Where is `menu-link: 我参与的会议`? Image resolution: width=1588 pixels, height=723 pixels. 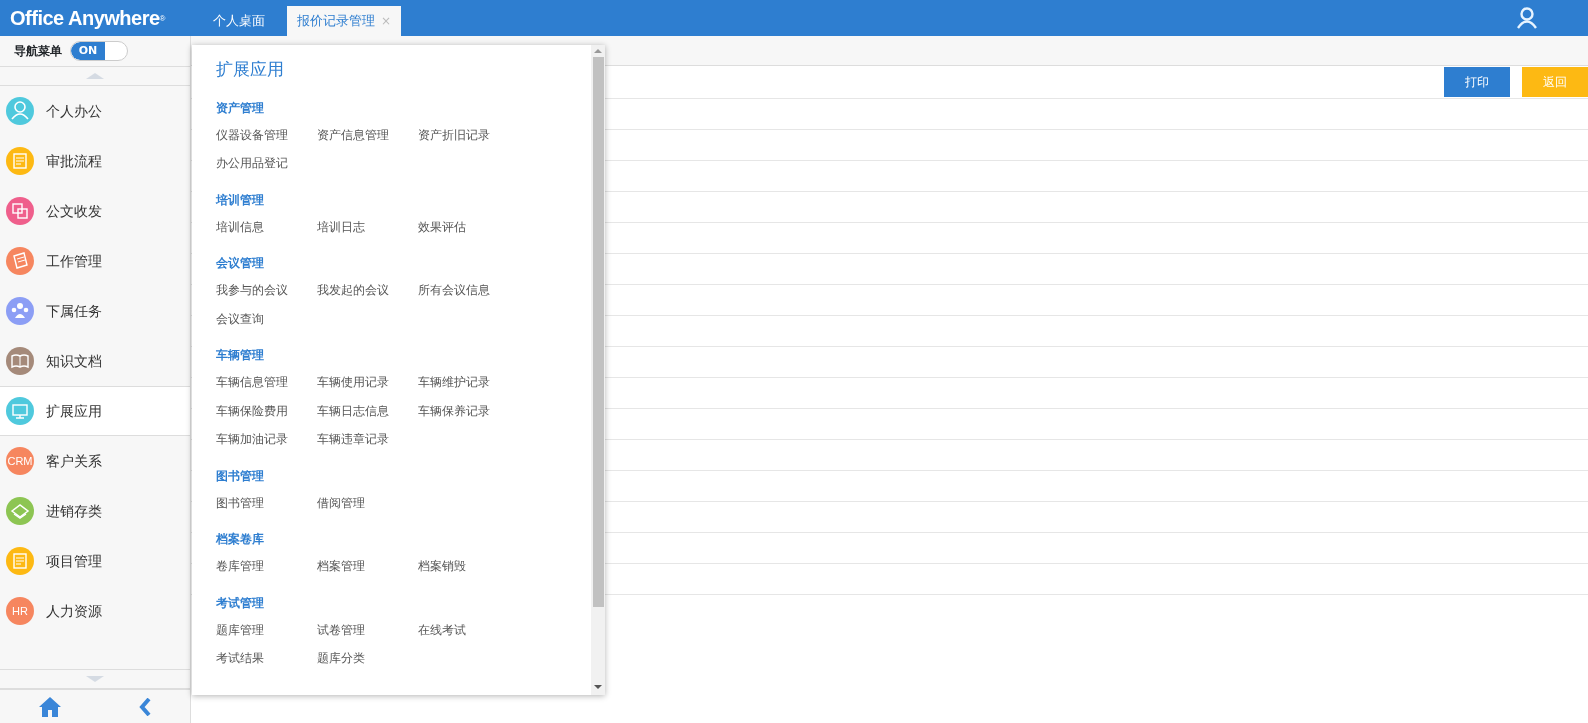 menu-link: 我参与的会议 is located at coordinates (252, 290).